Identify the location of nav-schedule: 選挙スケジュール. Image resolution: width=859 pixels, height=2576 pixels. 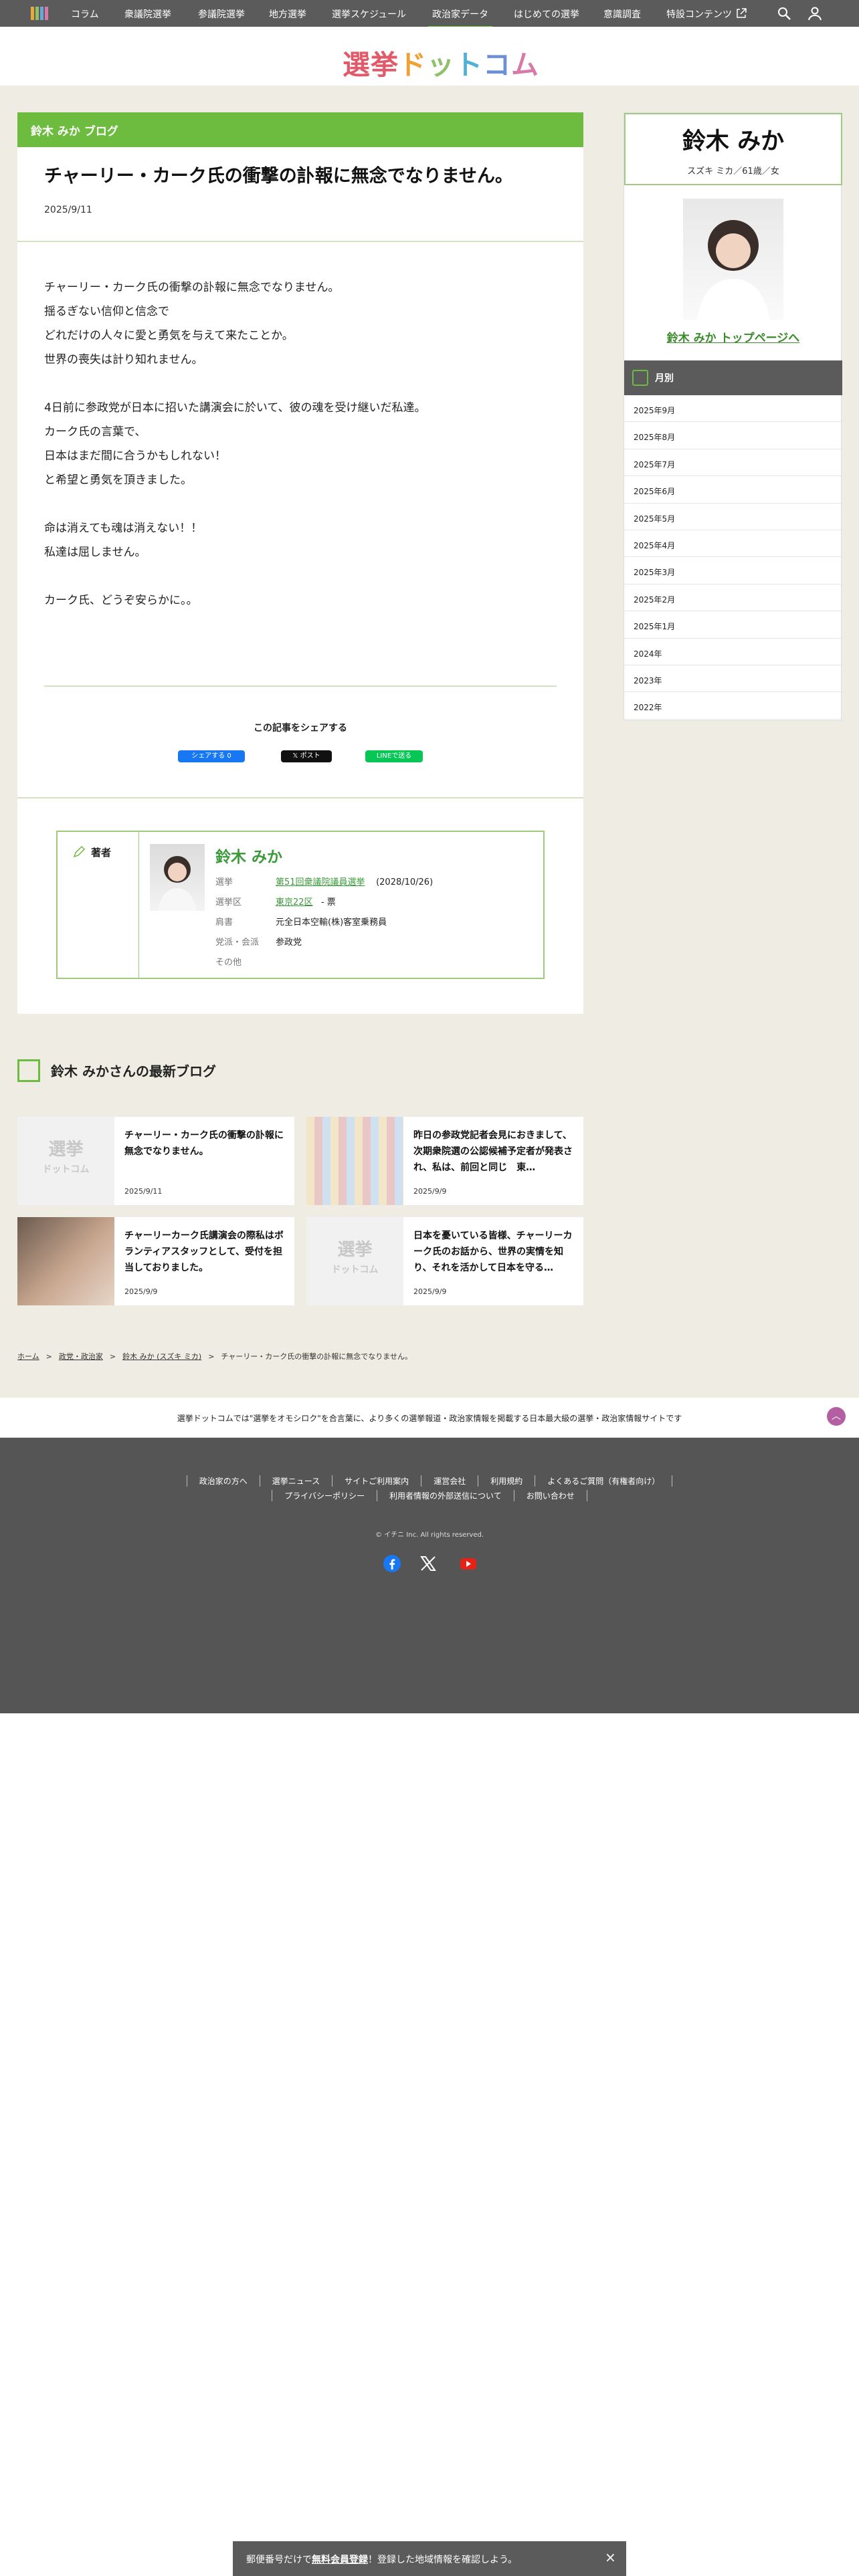
(369, 14).